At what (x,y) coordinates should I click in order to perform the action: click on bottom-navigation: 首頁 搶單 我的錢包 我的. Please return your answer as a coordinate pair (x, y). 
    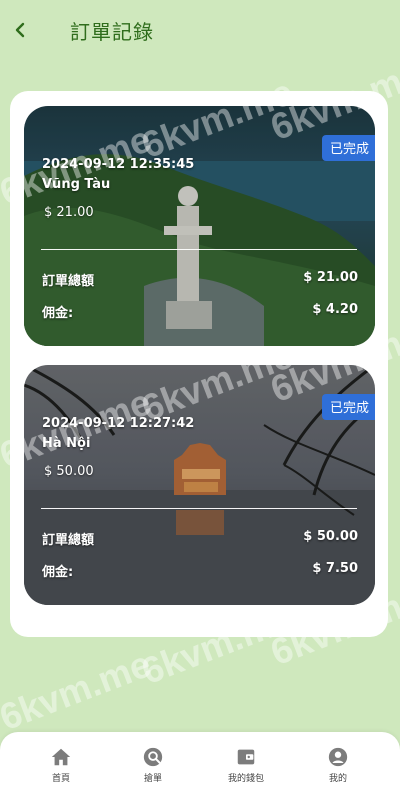
    Looking at the image, I should click on (200, 766).